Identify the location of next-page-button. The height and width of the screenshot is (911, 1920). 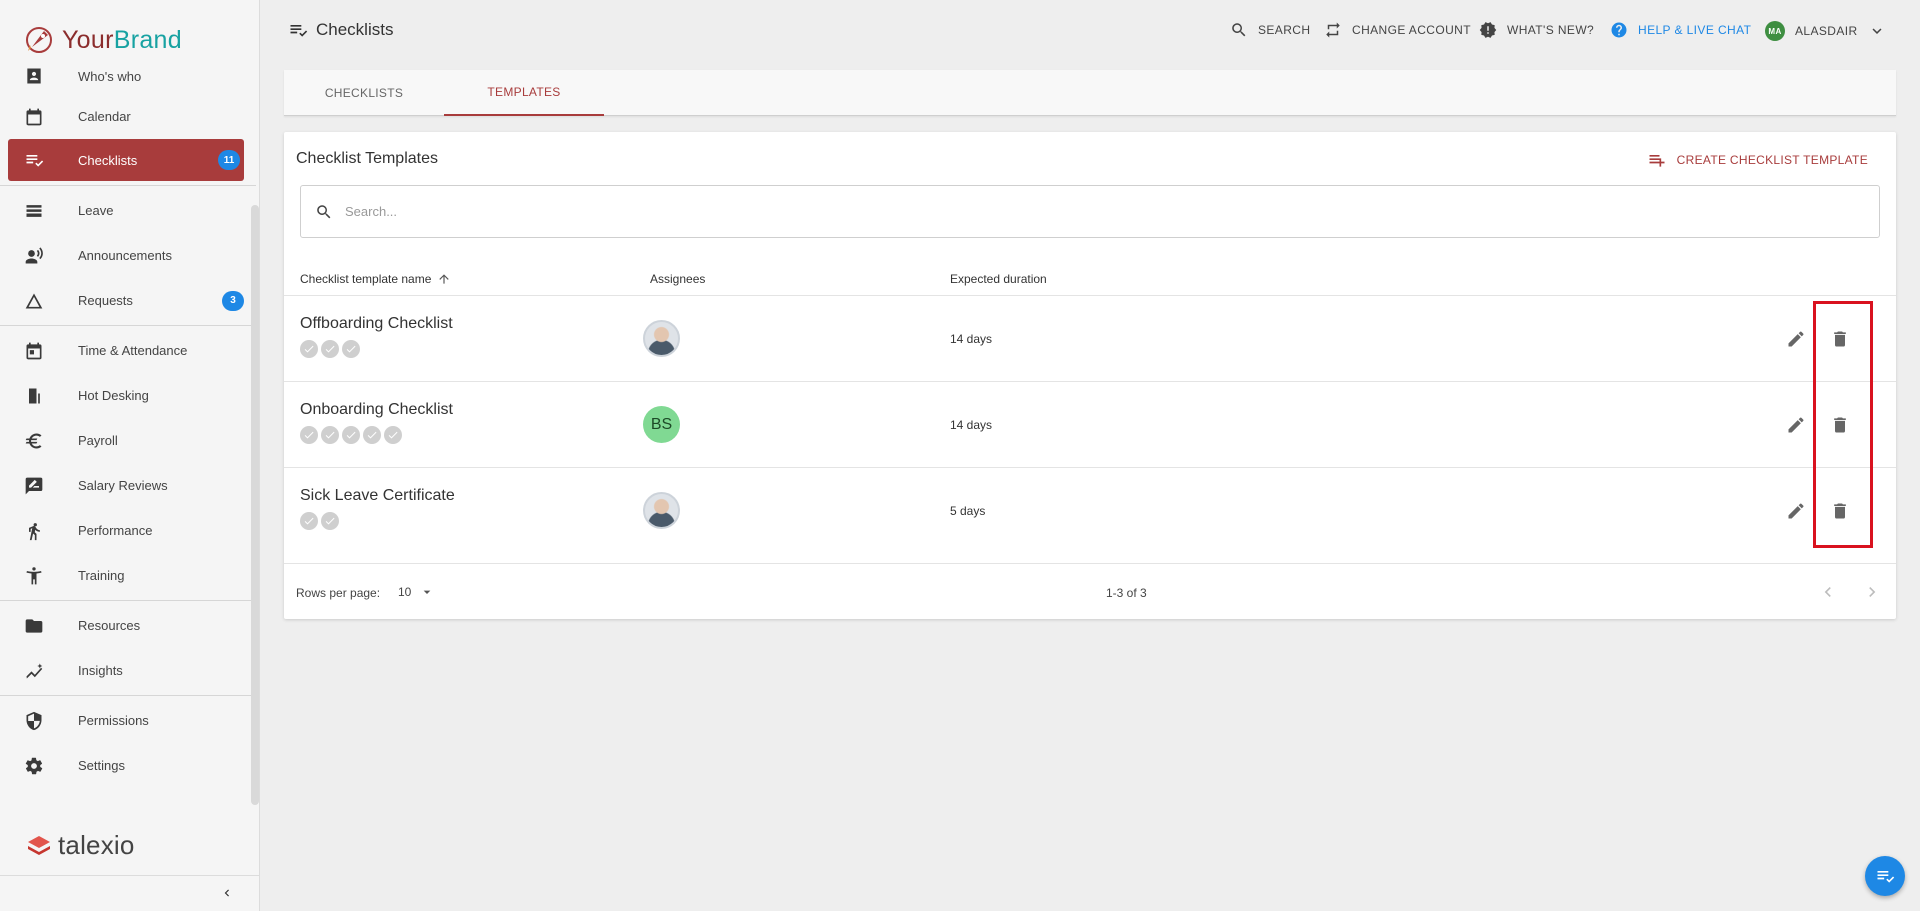
(1872, 592).